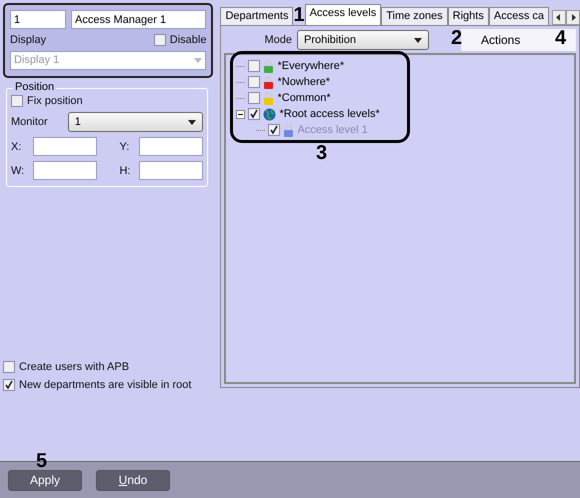 The width and height of the screenshot is (580, 498). Describe the element at coordinates (55, 101) in the screenshot. I see `fix-position-label: Fix position` at that location.